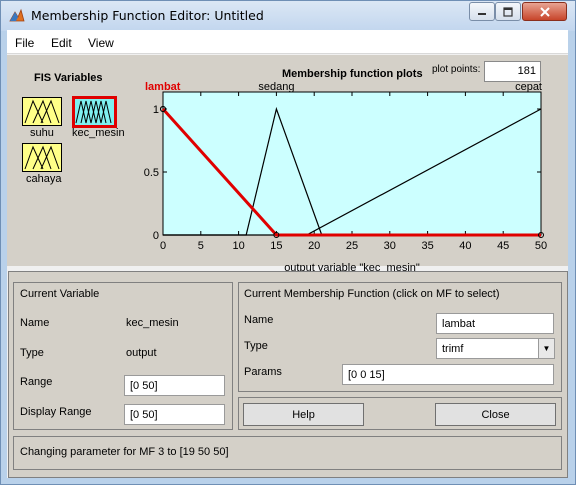  I want to click on cv-range-label: Range, so click(36, 382).